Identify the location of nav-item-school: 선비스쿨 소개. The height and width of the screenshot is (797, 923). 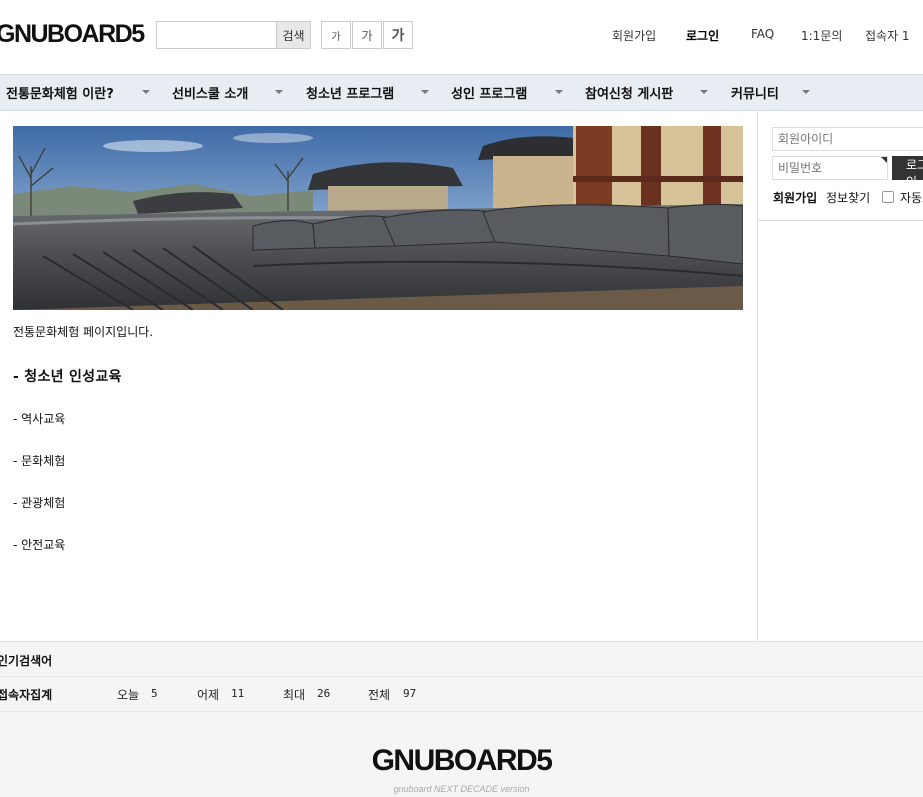
(210, 92).